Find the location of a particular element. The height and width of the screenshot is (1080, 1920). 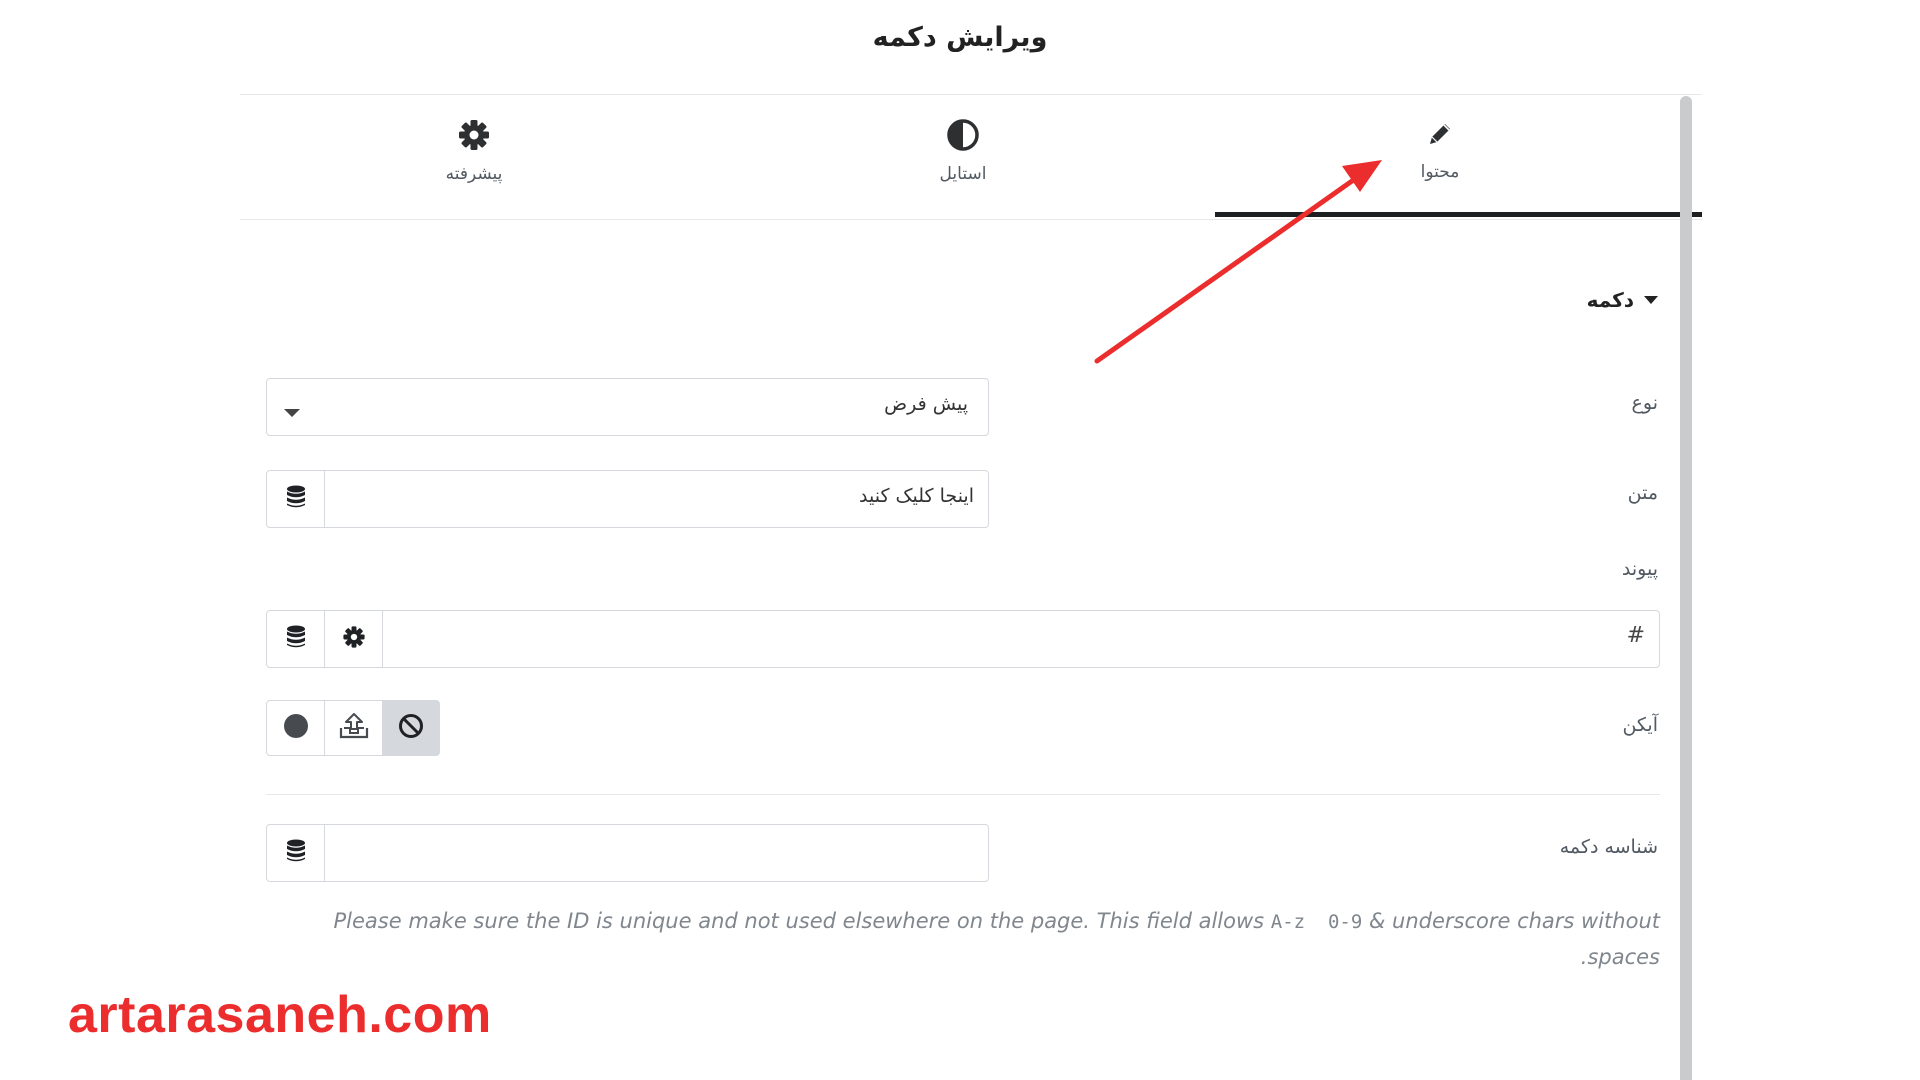

icon-choice-none is located at coordinates (411, 728).